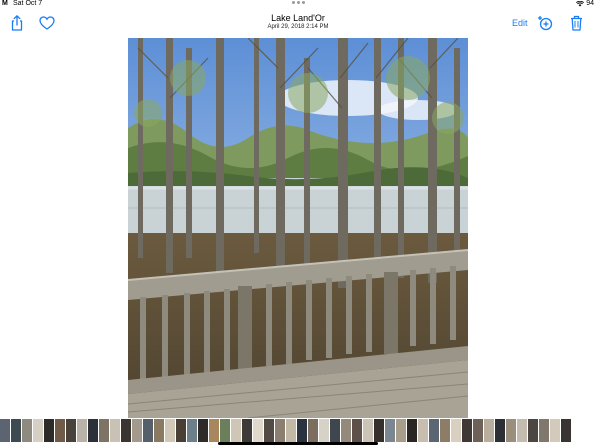  Describe the element at coordinates (298, 443) in the screenshot. I see `home-indicator` at that location.